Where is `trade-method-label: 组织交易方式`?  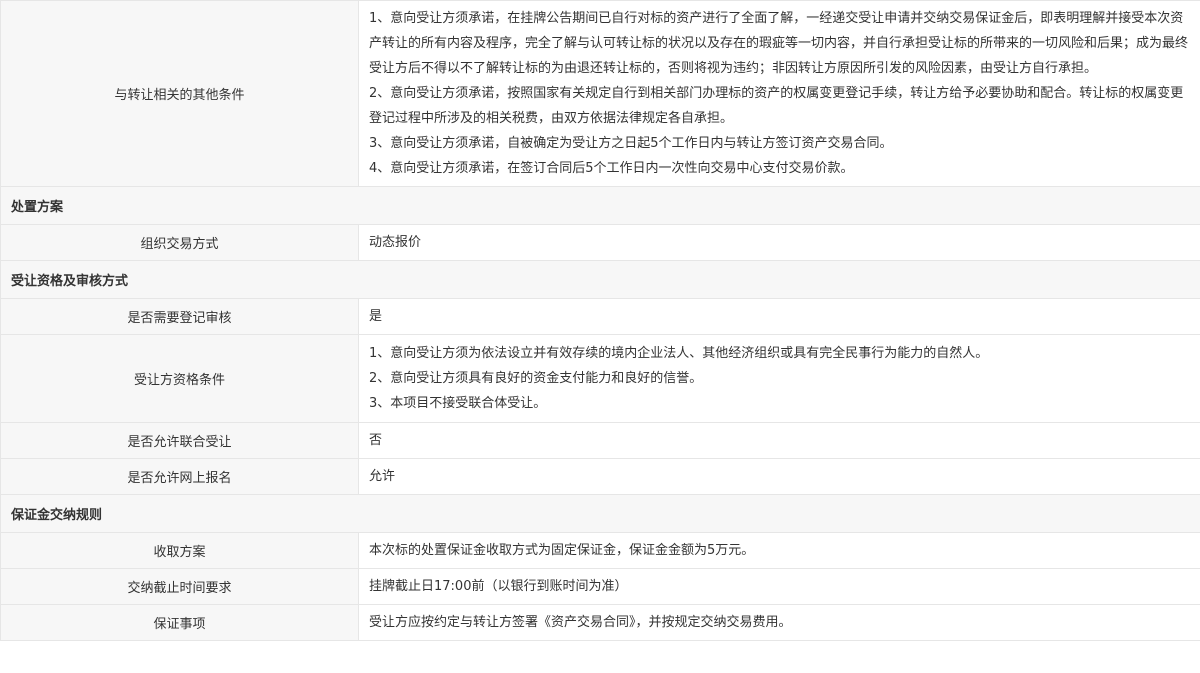
trade-method-label: 组织交易方式 is located at coordinates (179, 242).